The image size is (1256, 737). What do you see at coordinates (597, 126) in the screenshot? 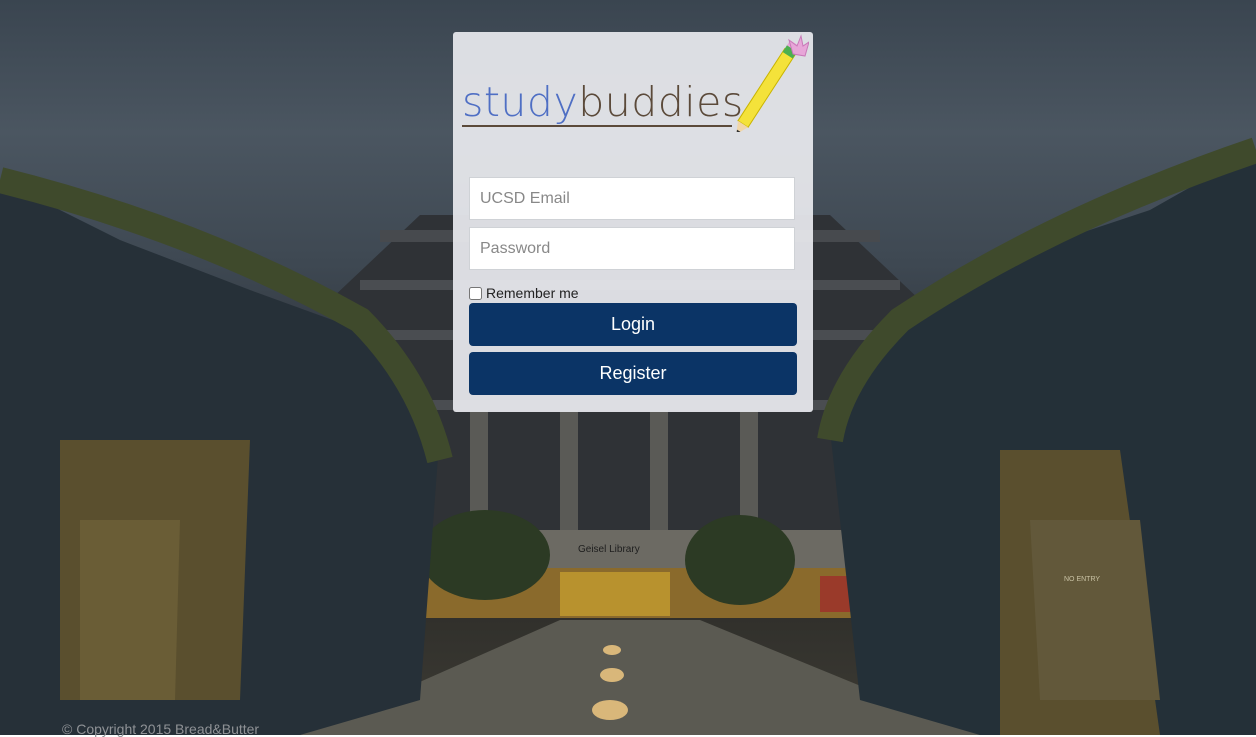
I see `logo-underline` at bounding box center [597, 126].